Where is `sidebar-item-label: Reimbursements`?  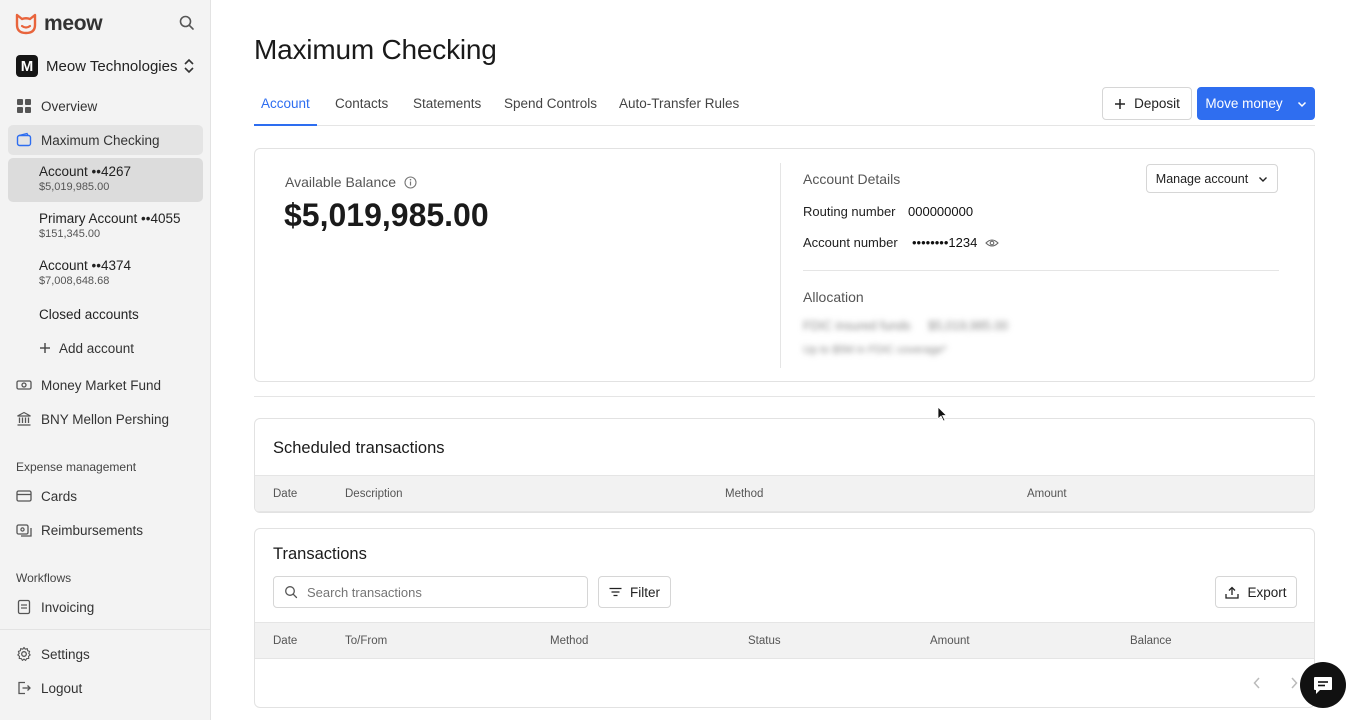
sidebar-item-label: Reimbursements is located at coordinates (92, 530).